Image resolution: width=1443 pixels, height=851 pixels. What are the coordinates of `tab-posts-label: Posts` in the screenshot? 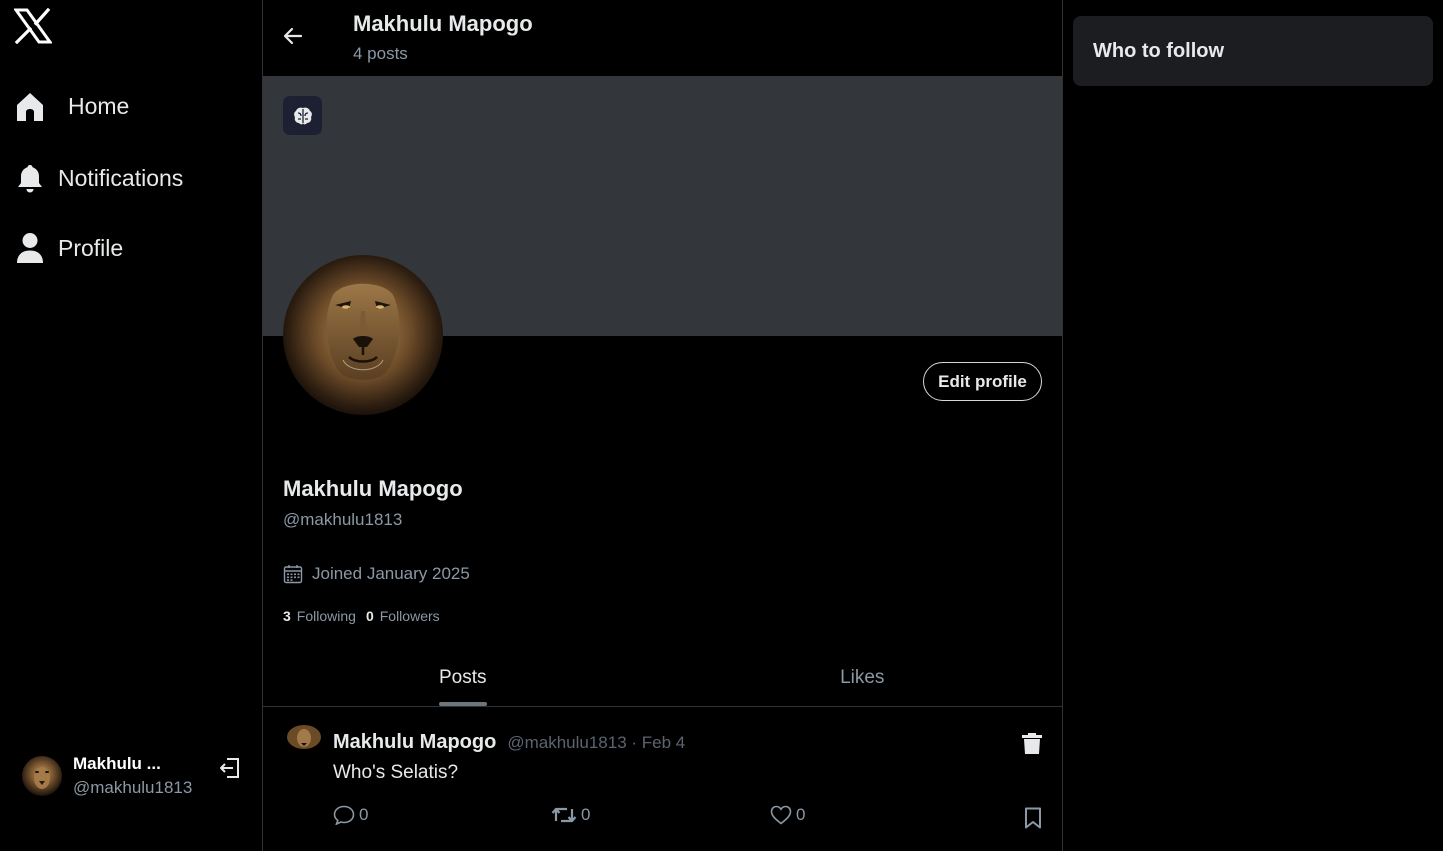 It's located at (462, 677).